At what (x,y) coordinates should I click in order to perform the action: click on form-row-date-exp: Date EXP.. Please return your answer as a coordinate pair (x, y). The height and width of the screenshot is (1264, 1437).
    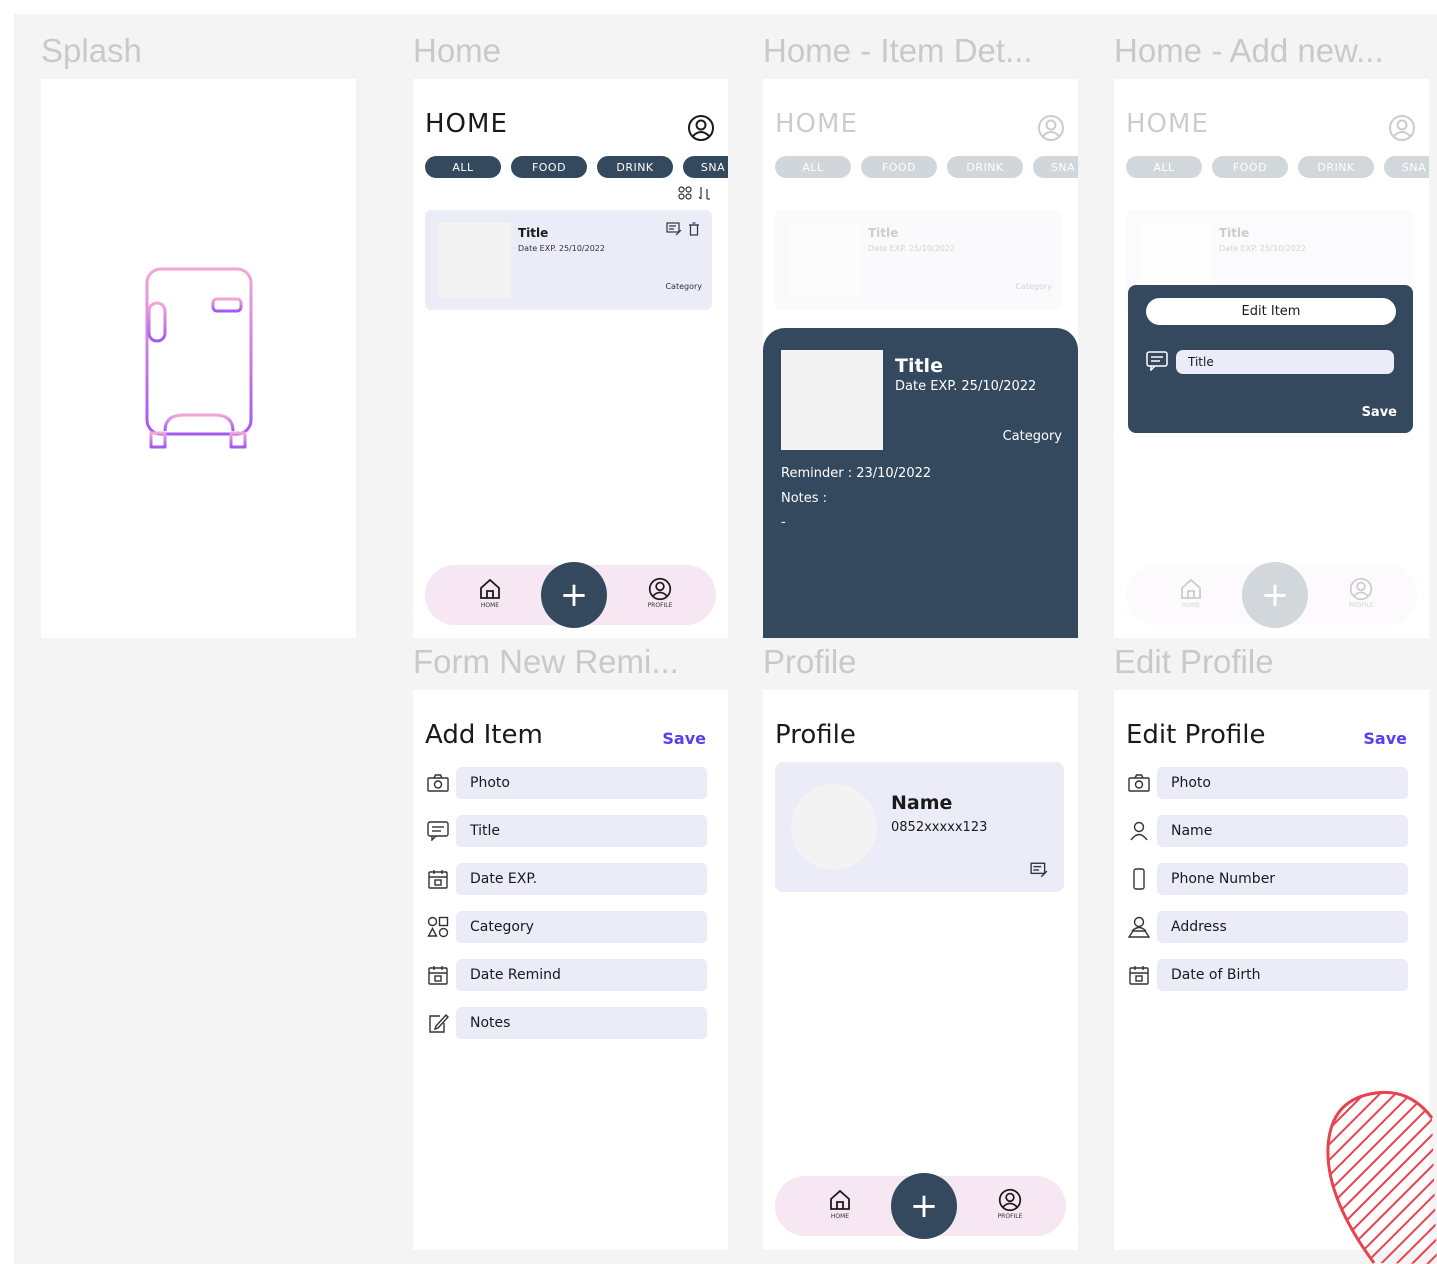
    Looking at the image, I should click on (566, 879).